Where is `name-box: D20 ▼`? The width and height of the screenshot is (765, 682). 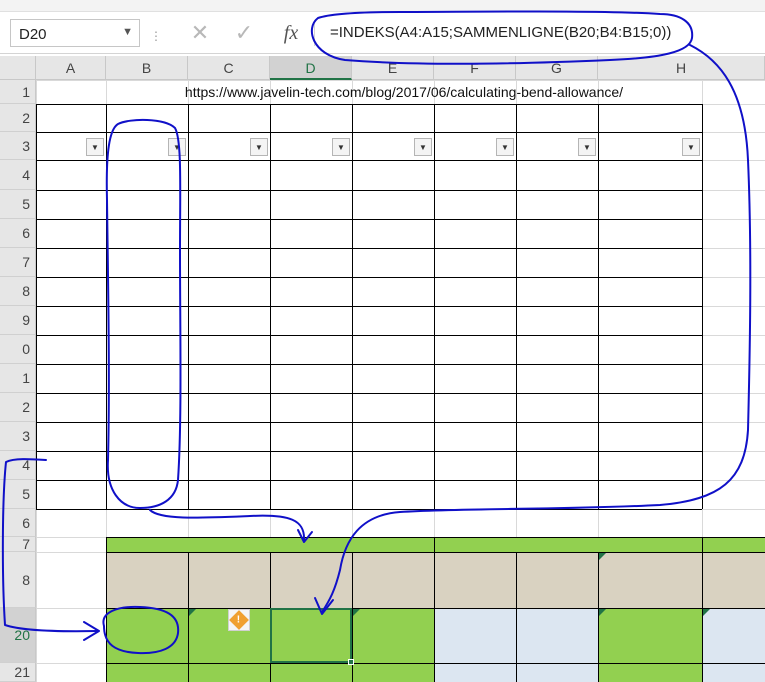 name-box: D20 ▼ is located at coordinates (75, 33).